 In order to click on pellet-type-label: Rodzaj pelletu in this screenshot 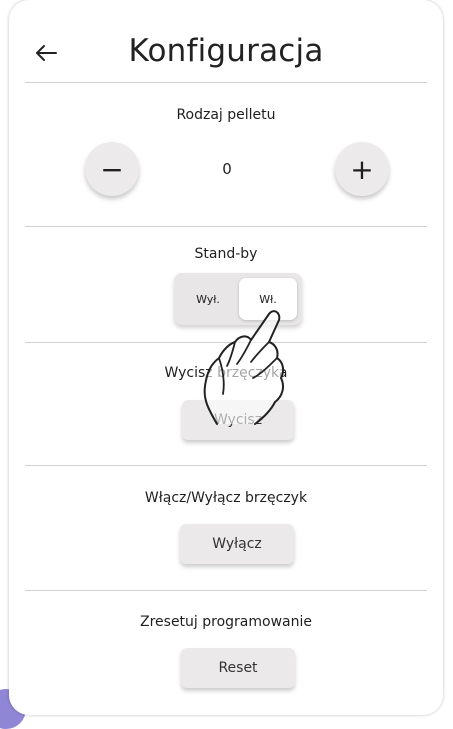, I will do `click(226, 115)`.